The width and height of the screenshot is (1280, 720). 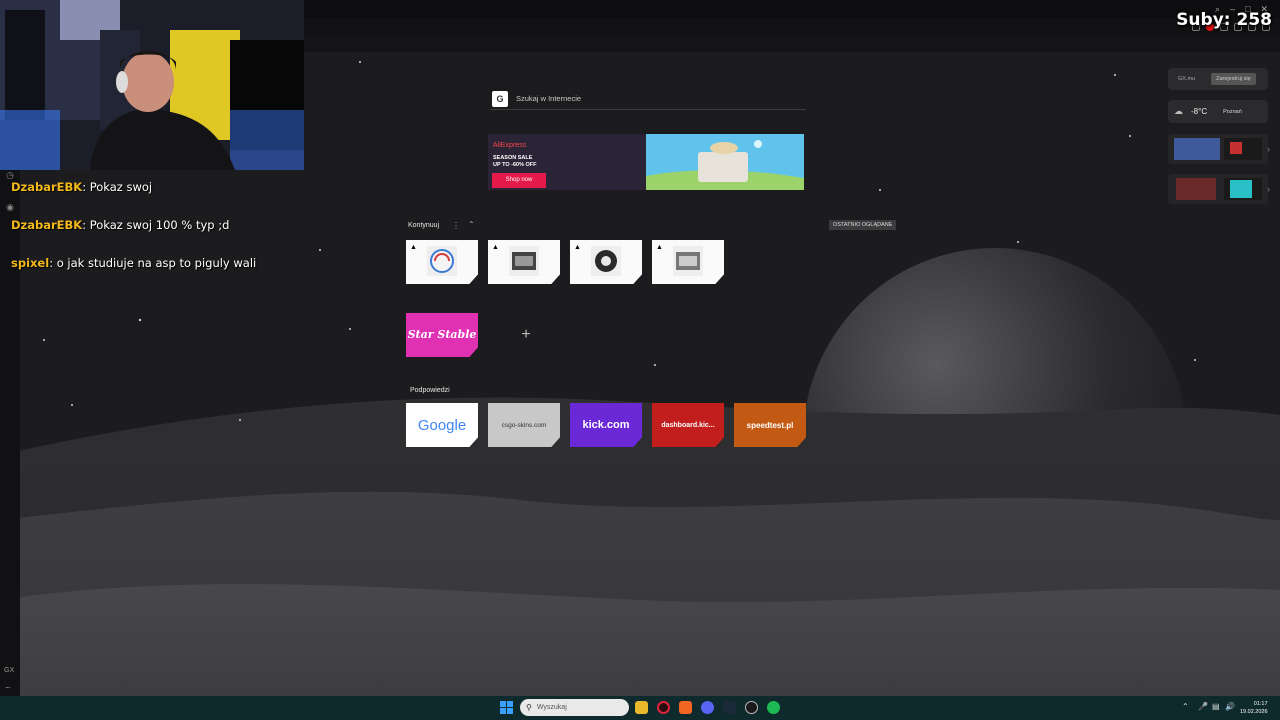 I want to click on clock-time: 01:17, so click(x=1260, y=704).